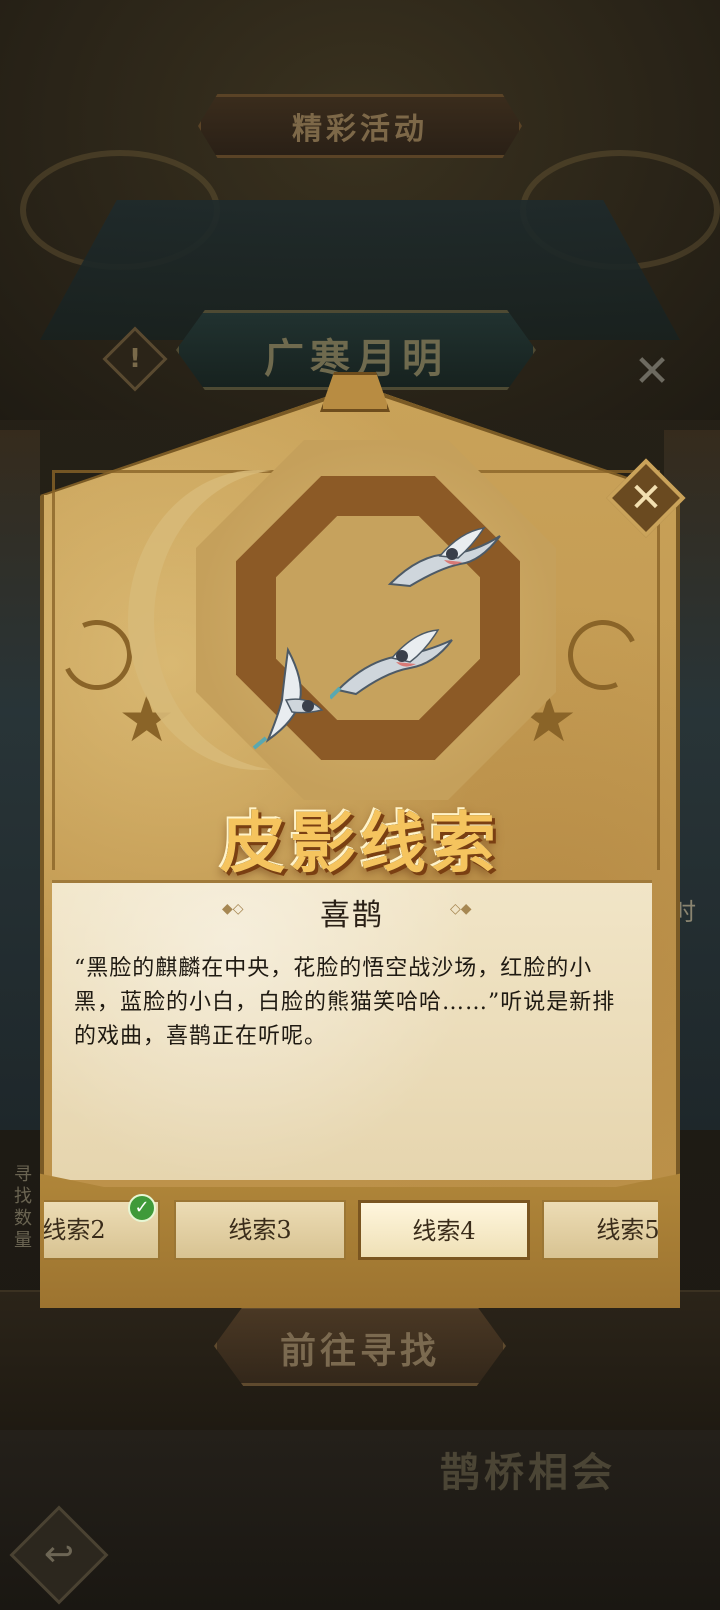  Describe the element at coordinates (646, 498) in the screenshot. I see `close-icon: ✕` at that location.